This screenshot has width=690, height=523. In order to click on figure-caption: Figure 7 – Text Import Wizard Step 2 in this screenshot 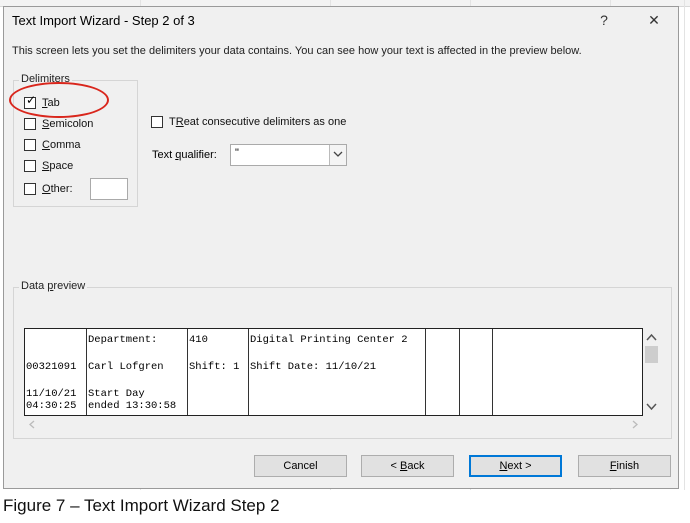, I will do `click(141, 505)`.